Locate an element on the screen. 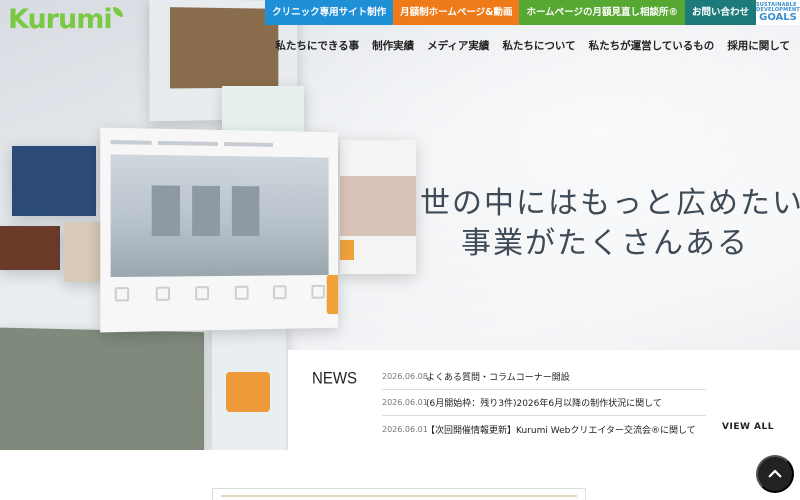  news-text: (6月開始枠：残り3件)2026年6月以降の制作状況に関して is located at coordinates (544, 404).